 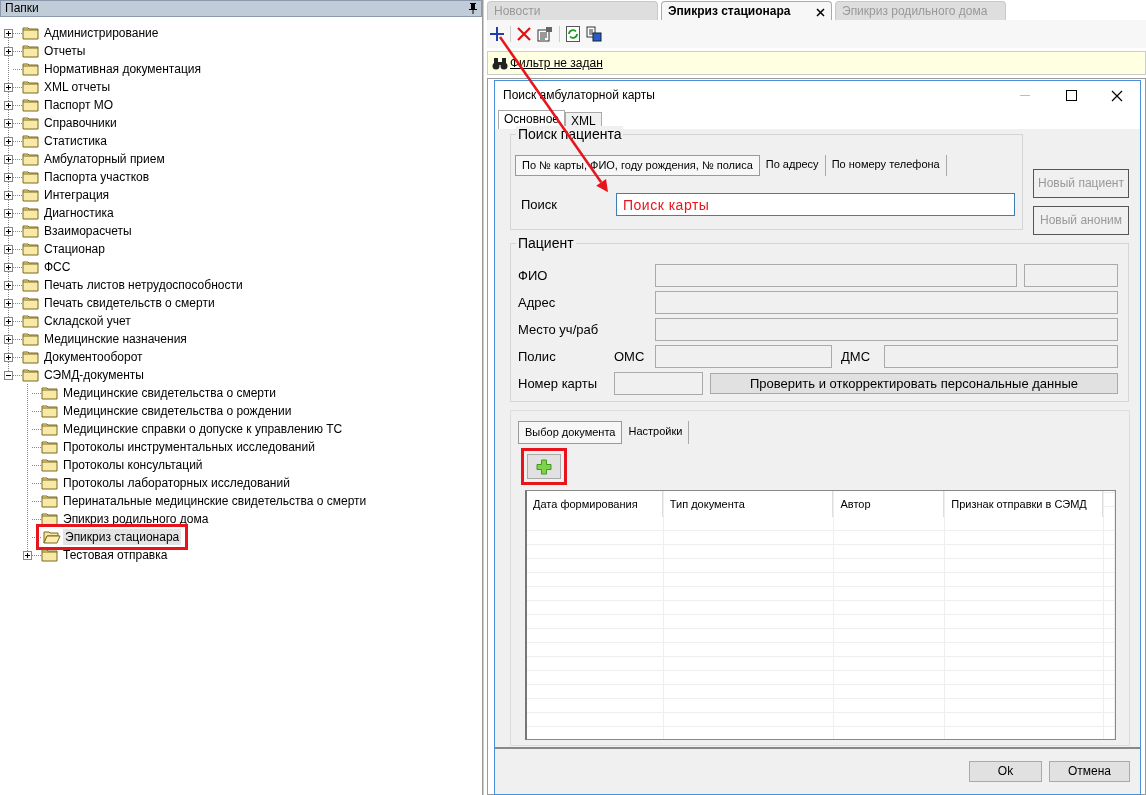 What do you see at coordinates (545, 34) in the screenshot?
I see `properties-icon` at bounding box center [545, 34].